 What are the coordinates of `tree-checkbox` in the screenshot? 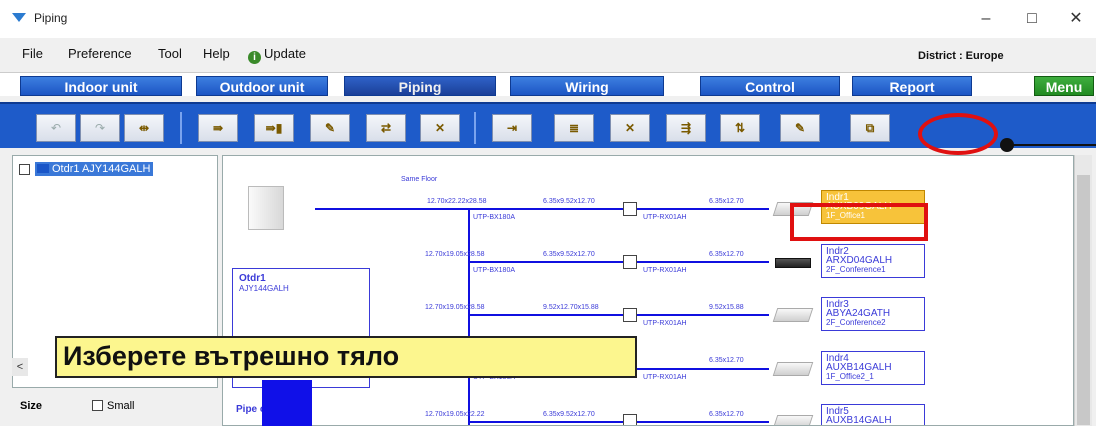 It's located at (24, 169).